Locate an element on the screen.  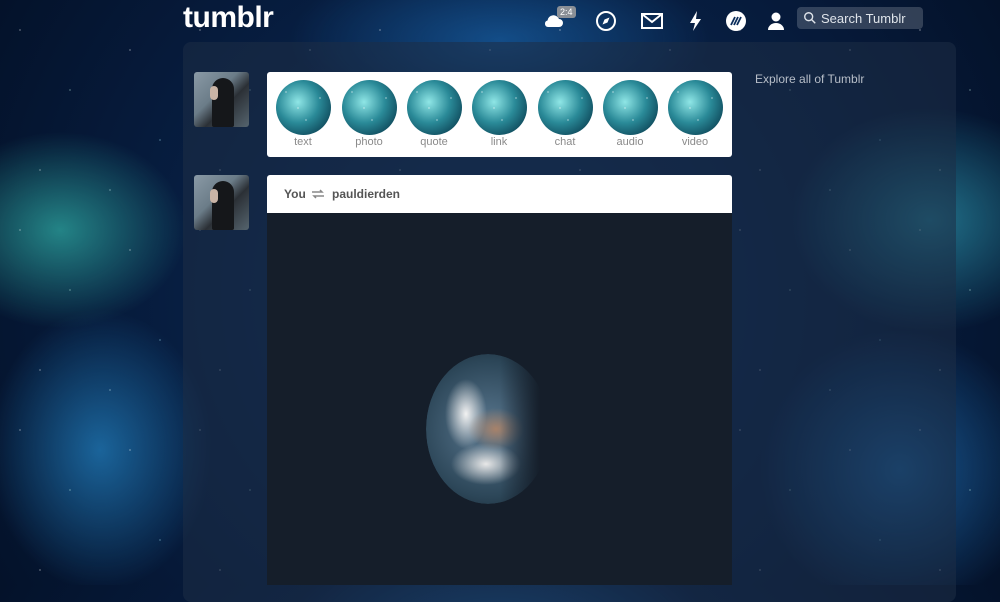
reblogged-from-blog: pauldierden is located at coordinates (366, 194).